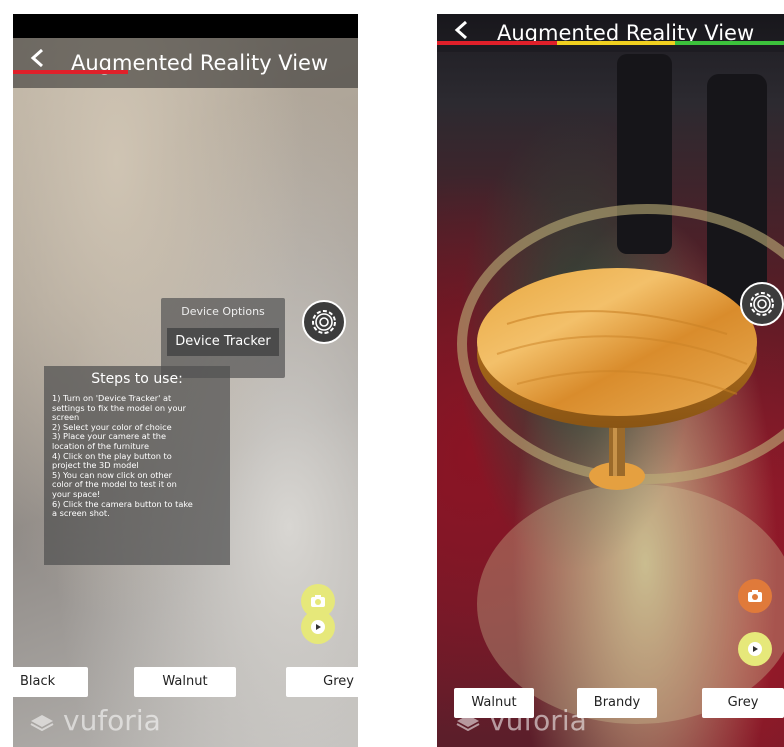 This screenshot has height=747, width=784. What do you see at coordinates (37, 60) in the screenshot?
I see `back-chevron-icon` at bounding box center [37, 60].